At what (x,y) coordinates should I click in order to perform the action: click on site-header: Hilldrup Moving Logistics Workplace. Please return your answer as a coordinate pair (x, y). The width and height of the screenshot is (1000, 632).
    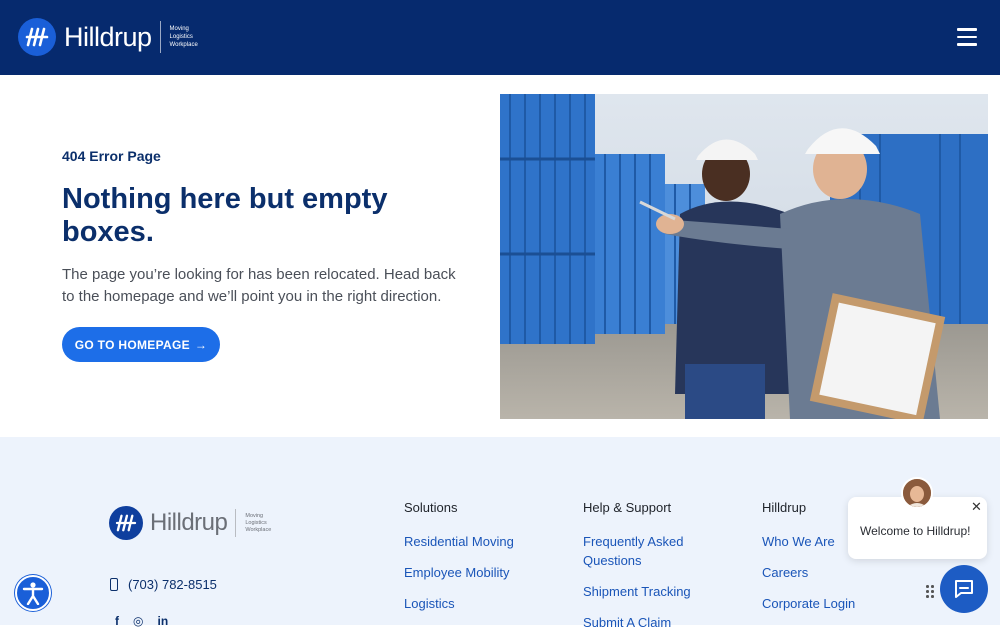
    Looking at the image, I should click on (500, 37).